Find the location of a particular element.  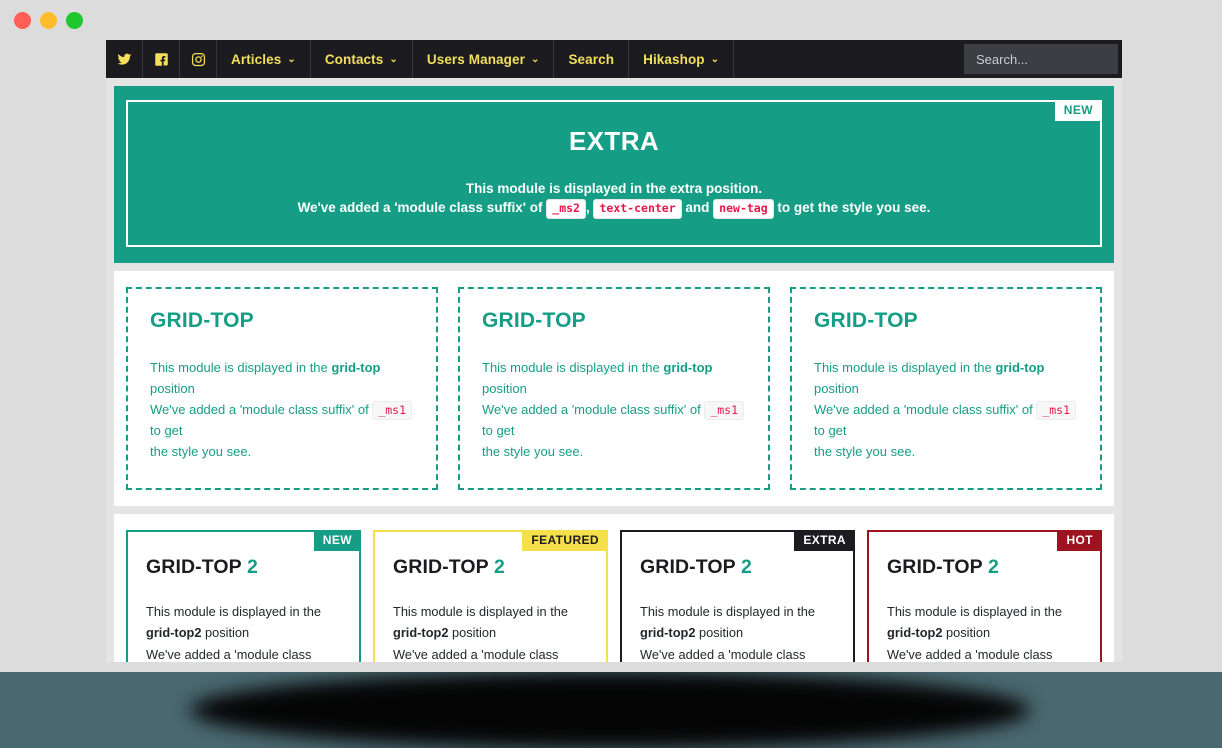

class-suffix-tag: new-tag is located at coordinates (743, 209).